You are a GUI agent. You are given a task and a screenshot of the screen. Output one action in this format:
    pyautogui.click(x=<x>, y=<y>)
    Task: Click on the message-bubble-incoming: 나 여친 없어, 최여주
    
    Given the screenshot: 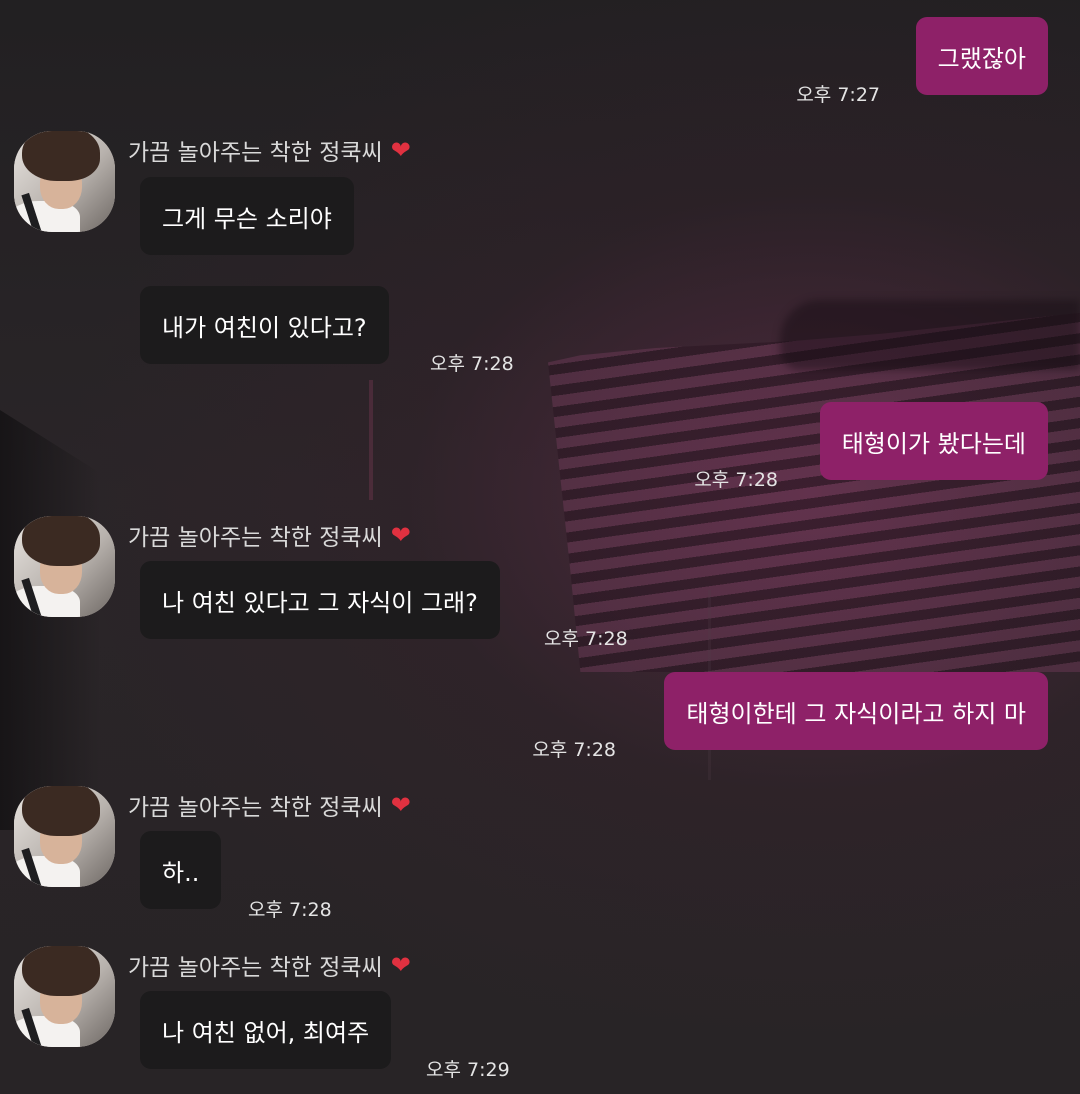 What is the action you would take?
    pyautogui.click(x=266, y=1030)
    